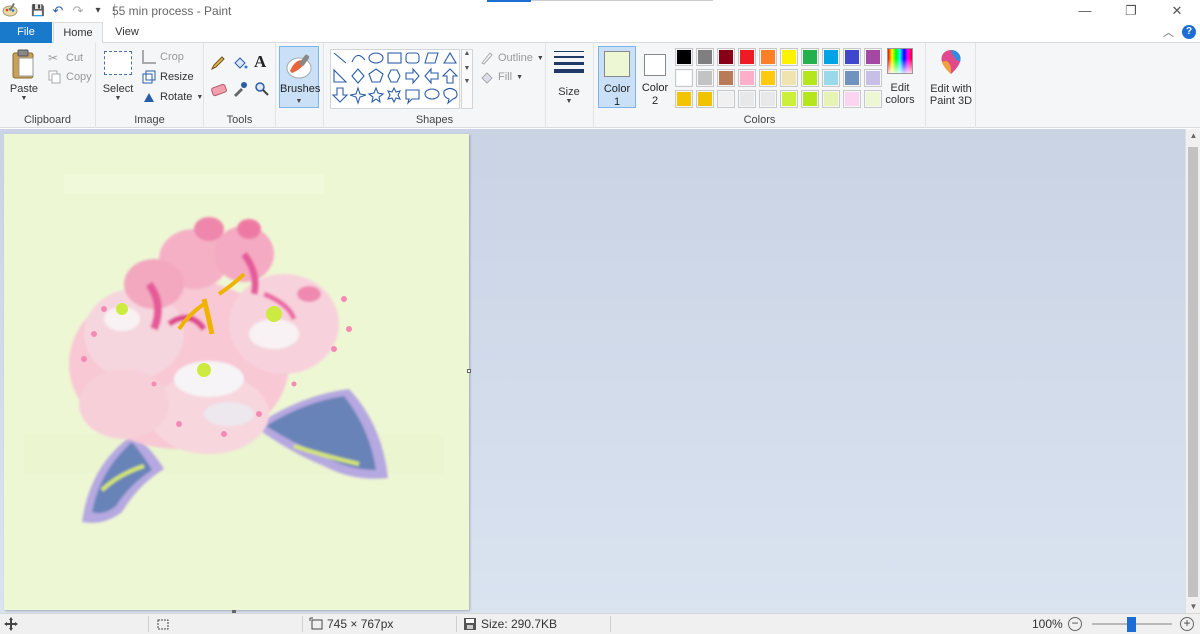  Describe the element at coordinates (431, 58) in the screenshot. I see `polygon-shape-icon` at that location.